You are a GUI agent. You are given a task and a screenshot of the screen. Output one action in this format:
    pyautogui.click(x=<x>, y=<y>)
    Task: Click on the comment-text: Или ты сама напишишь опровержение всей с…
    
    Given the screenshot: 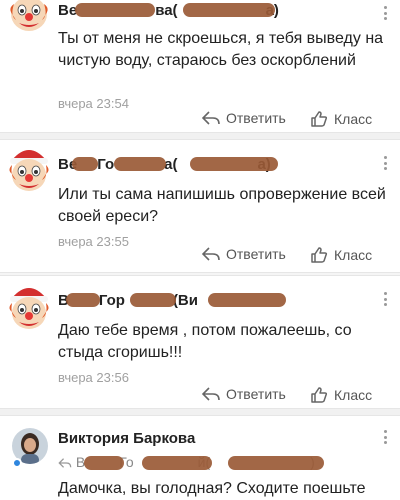 What is the action you would take?
    pyautogui.click(x=222, y=205)
    